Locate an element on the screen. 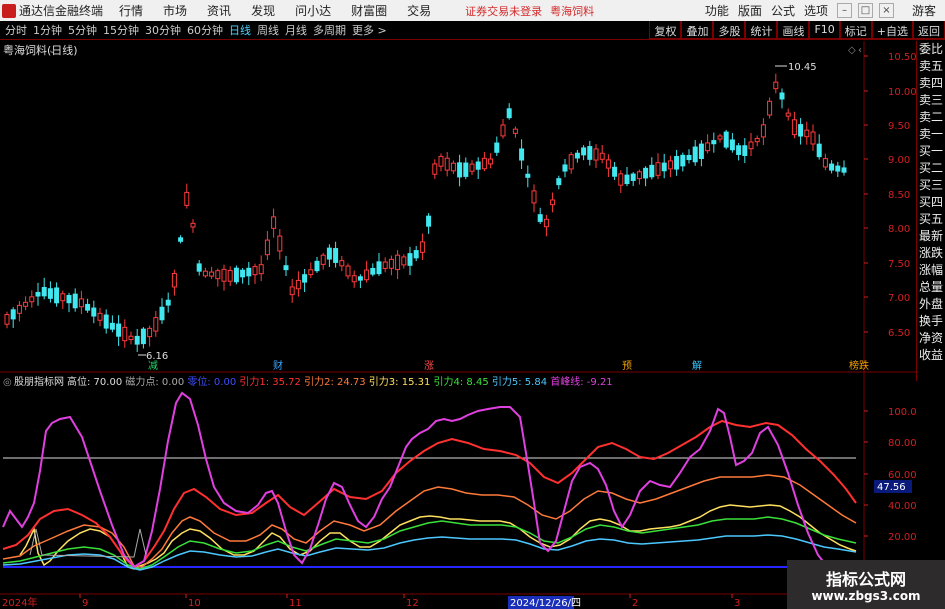 The image size is (945, 609). side-label: 卖三 is located at coordinates (931, 100).